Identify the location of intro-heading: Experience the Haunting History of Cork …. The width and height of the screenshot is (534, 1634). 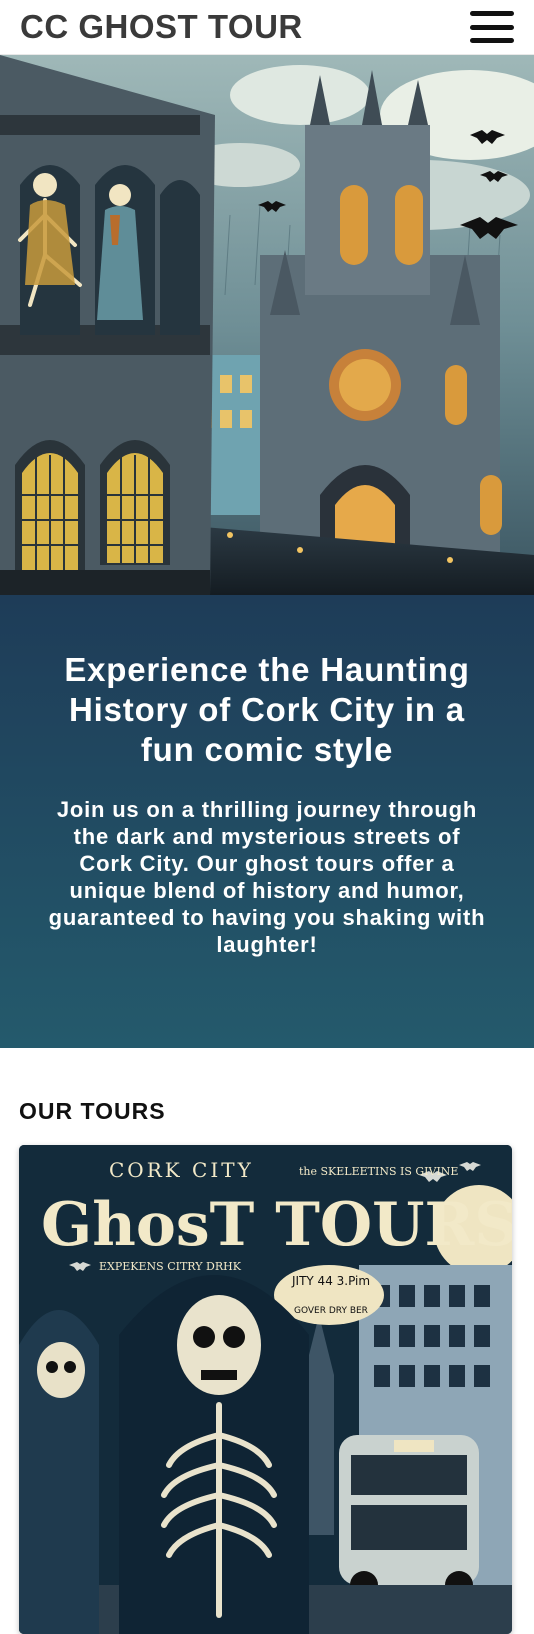
(267, 709).